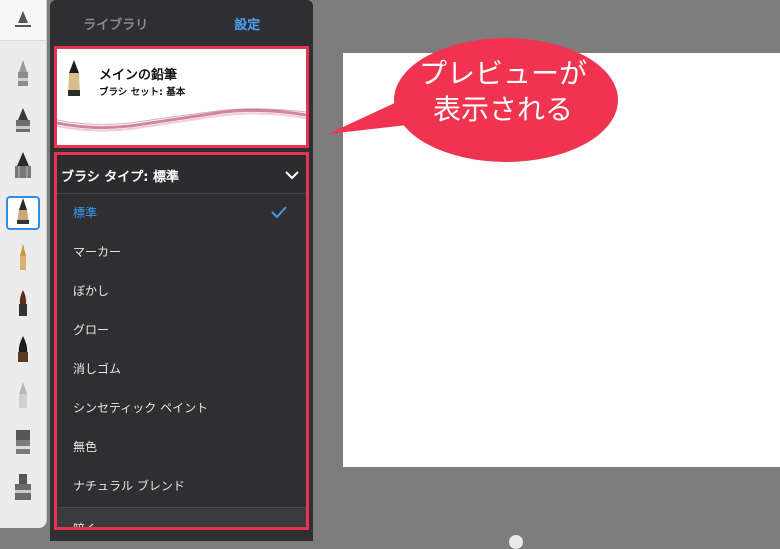 The height and width of the screenshot is (549, 780). I want to click on eraser-icon, so click(23, 443).